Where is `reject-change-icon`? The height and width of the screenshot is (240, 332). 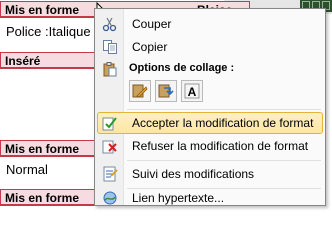
reject-change-icon is located at coordinates (109, 147).